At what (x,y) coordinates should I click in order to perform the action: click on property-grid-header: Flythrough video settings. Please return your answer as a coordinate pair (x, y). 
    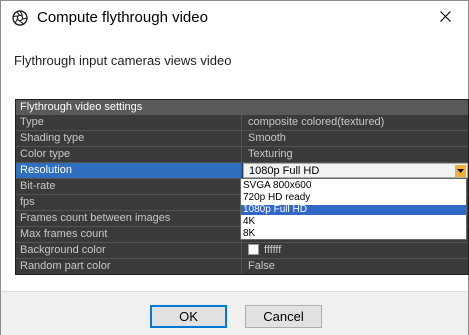
    Looking at the image, I should click on (242, 107).